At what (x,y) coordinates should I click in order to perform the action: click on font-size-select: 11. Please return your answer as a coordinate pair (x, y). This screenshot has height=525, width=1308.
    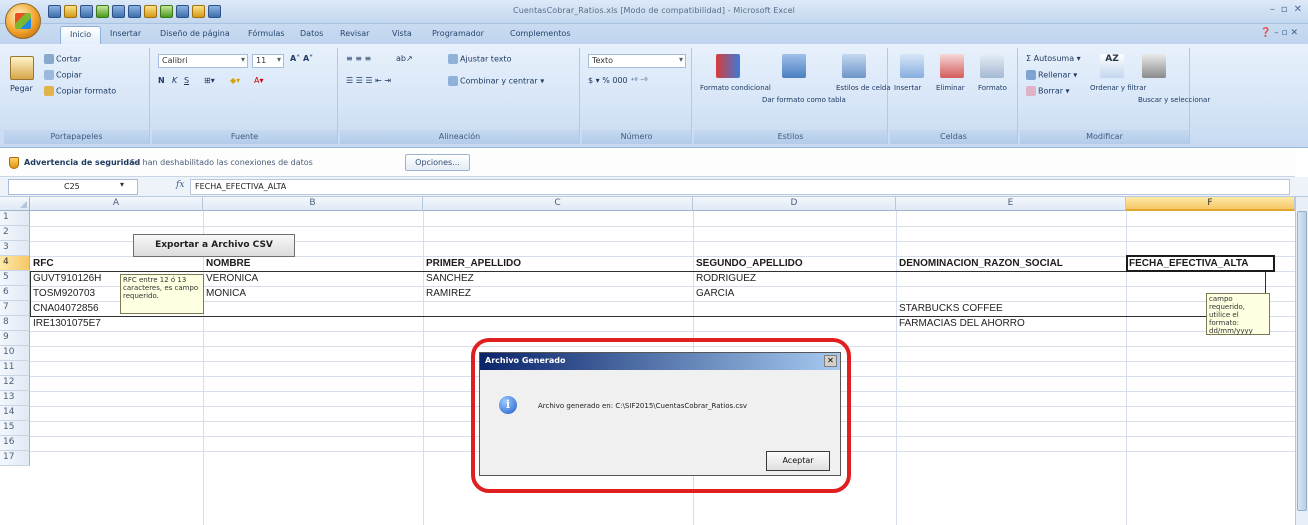
    Looking at the image, I should click on (268, 61).